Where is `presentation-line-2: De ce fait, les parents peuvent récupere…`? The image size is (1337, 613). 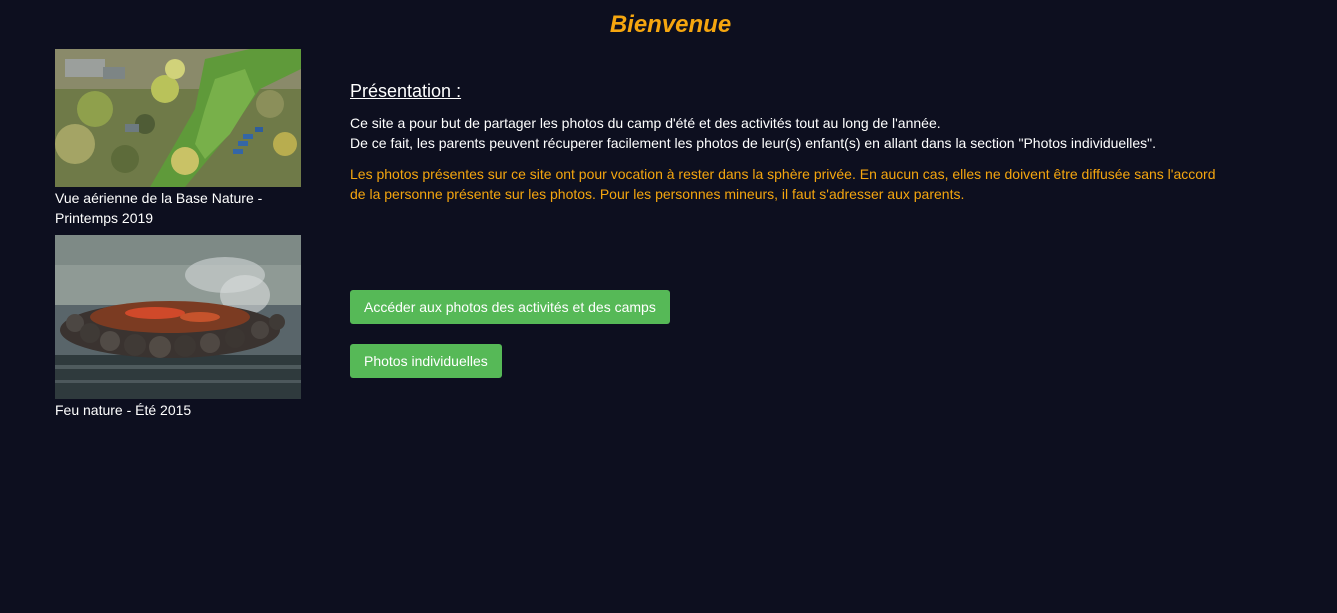
presentation-line-2: De ce fait, les parents peuvent récupere… is located at coordinates (753, 143).